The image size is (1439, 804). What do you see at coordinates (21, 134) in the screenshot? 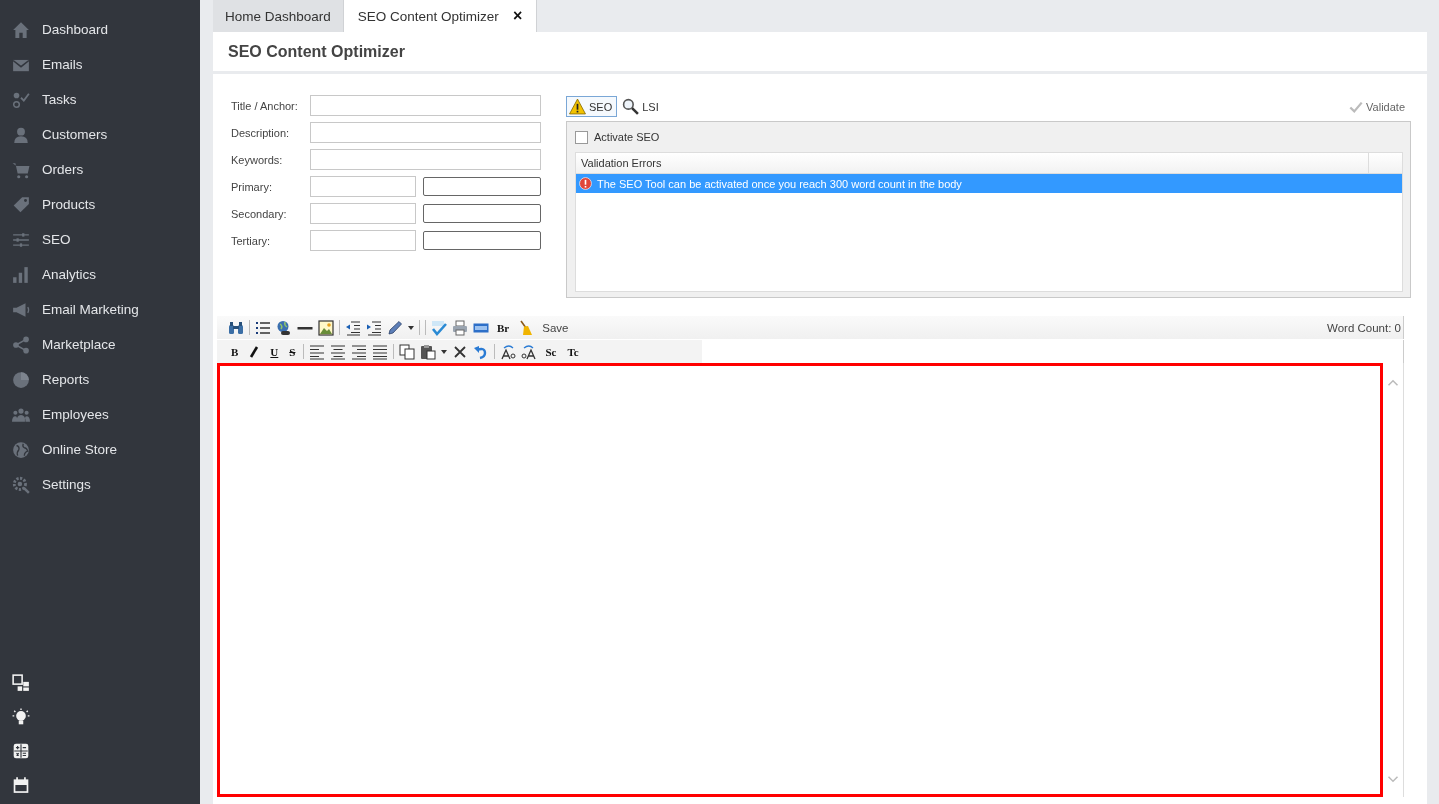
I see `user-icon` at bounding box center [21, 134].